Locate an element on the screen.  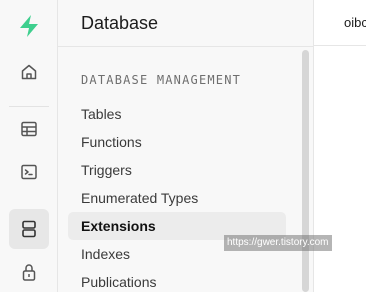
project-name: oibc is located at coordinates (355, 22).